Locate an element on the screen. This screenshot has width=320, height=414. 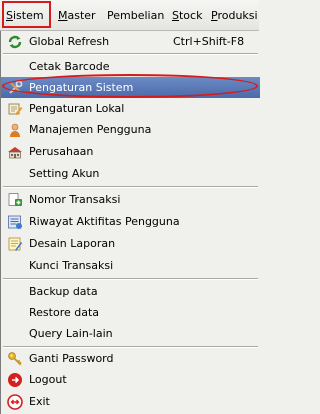
menu-item-nomor-transaksi: Nomor Transaksi is located at coordinates (130, 199).